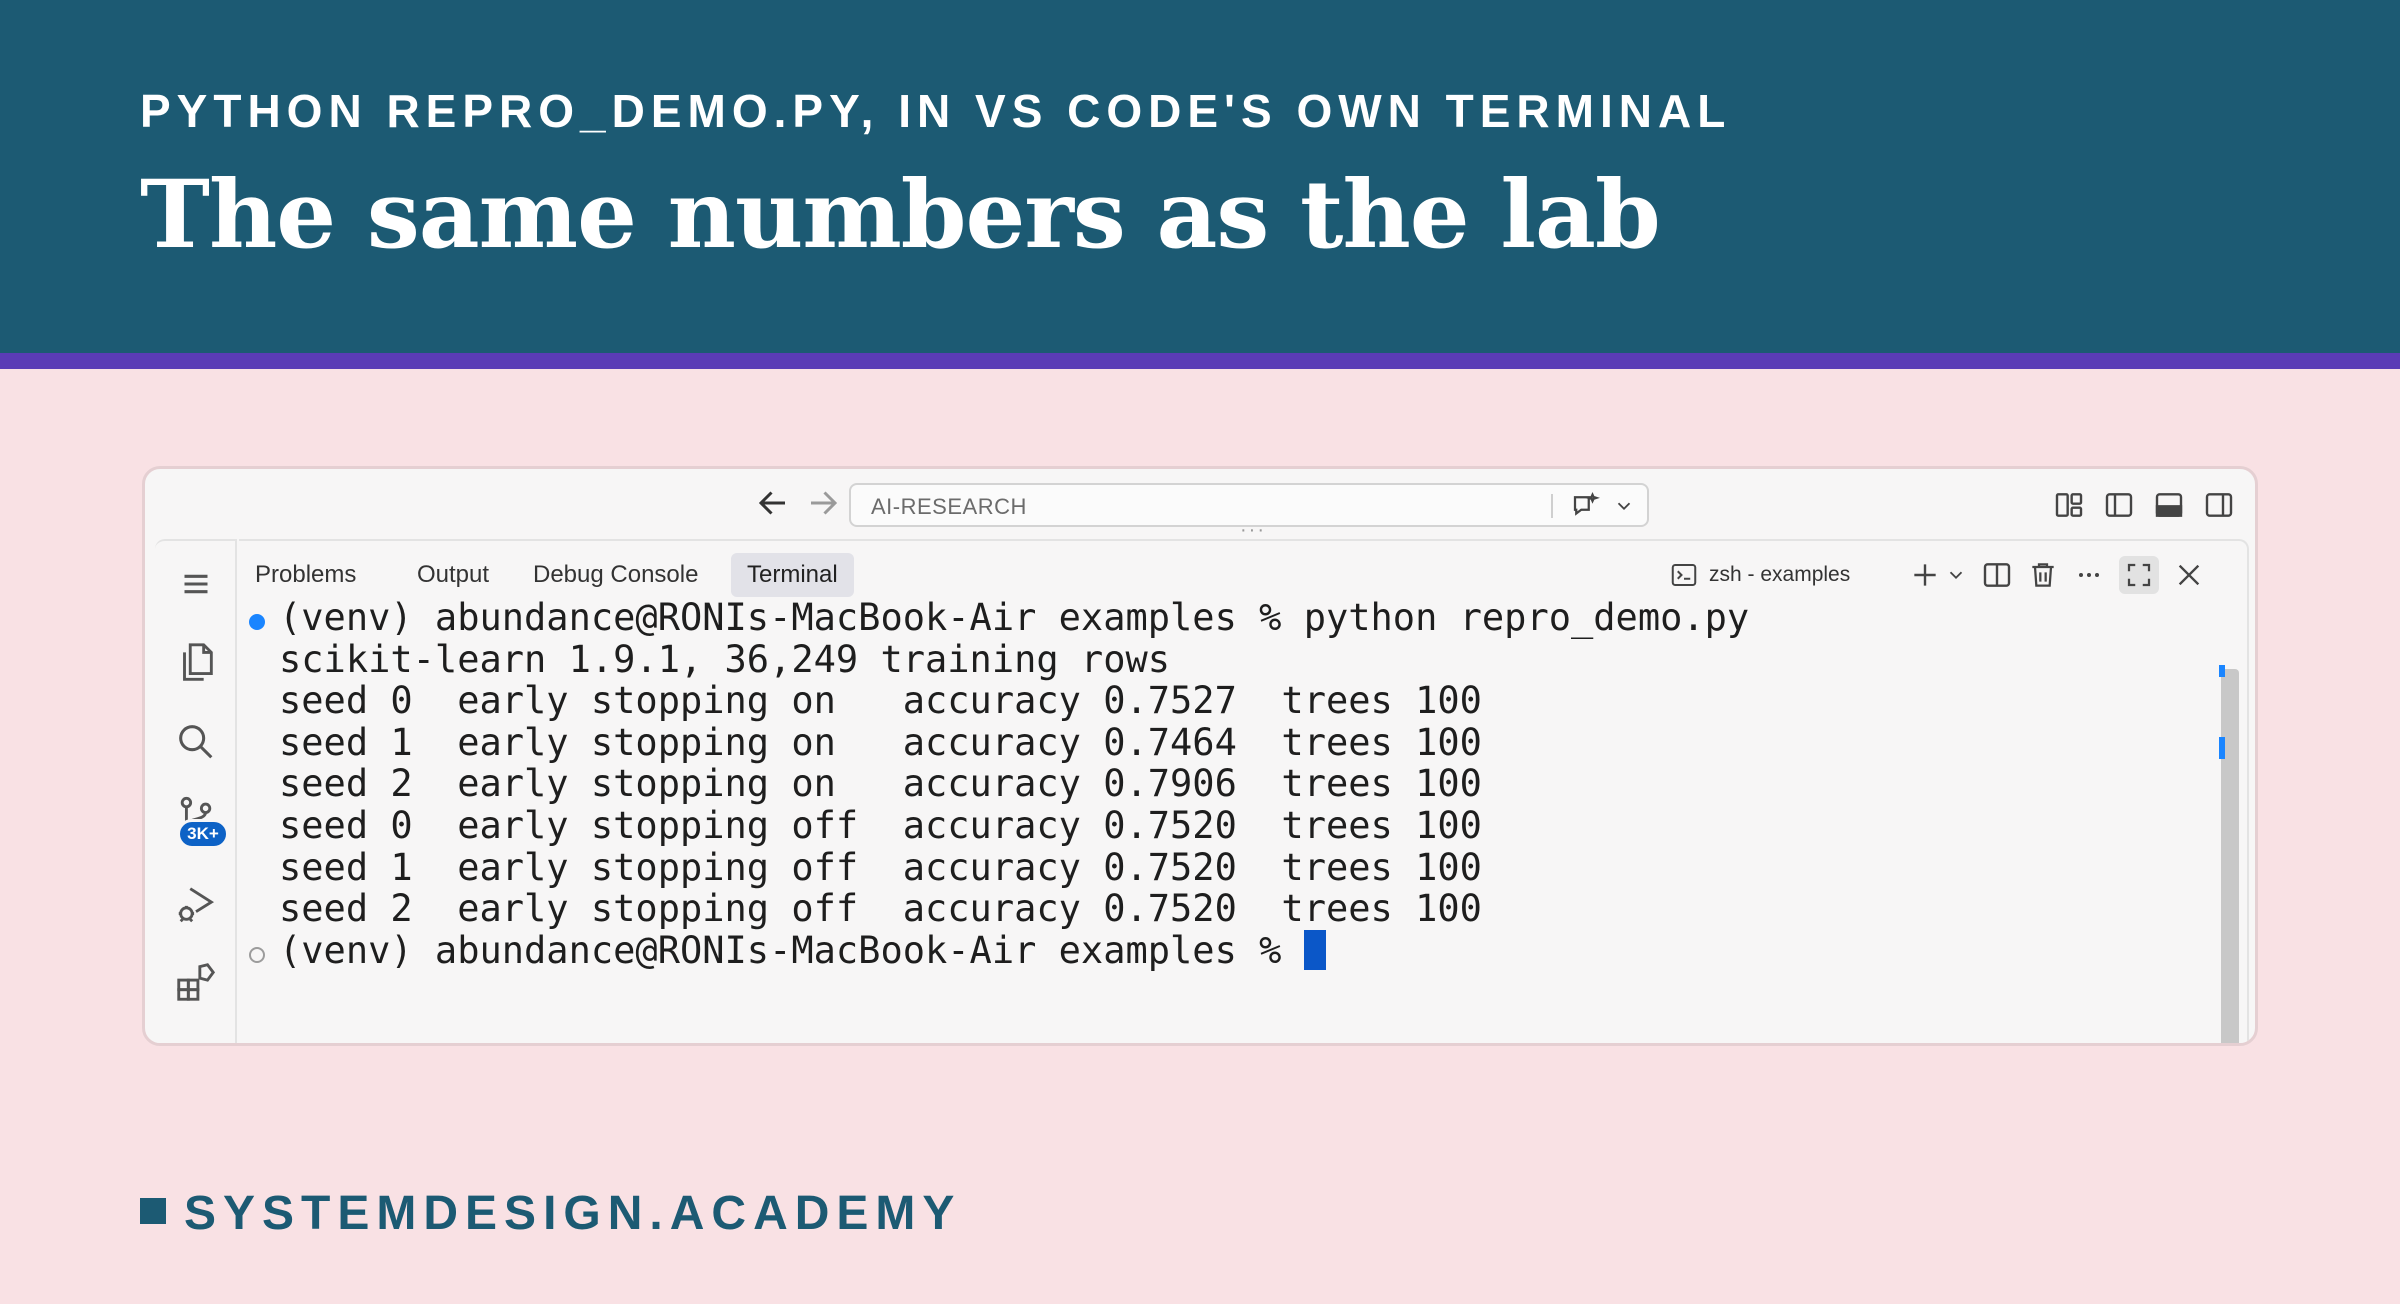  What do you see at coordinates (2139, 575) in the screenshot?
I see `maximize-panel-icon` at bounding box center [2139, 575].